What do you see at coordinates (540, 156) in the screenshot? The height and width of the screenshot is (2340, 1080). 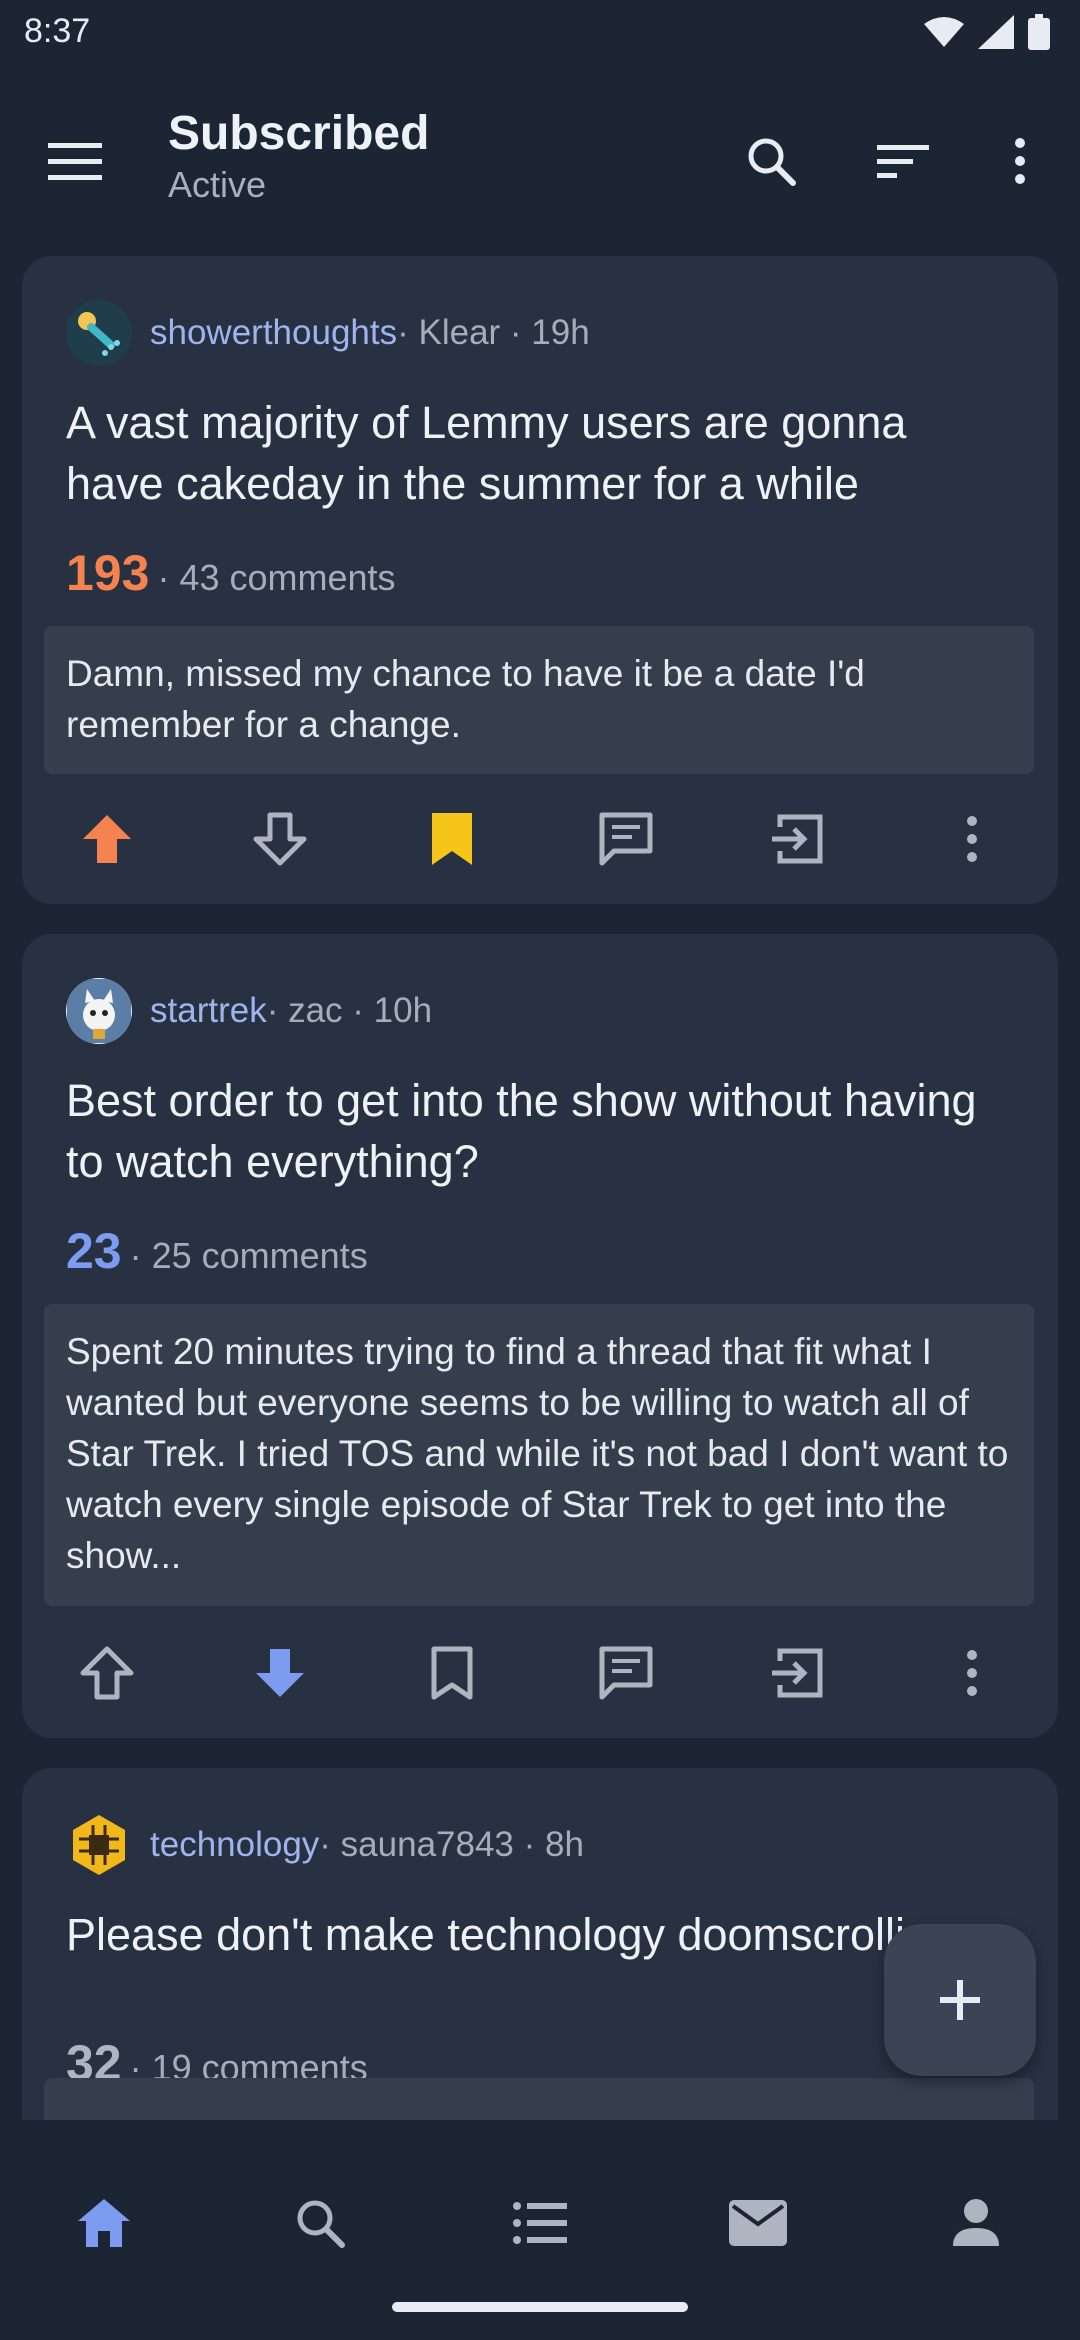 I see `app-bar: Subscribed Active` at bounding box center [540, 156].